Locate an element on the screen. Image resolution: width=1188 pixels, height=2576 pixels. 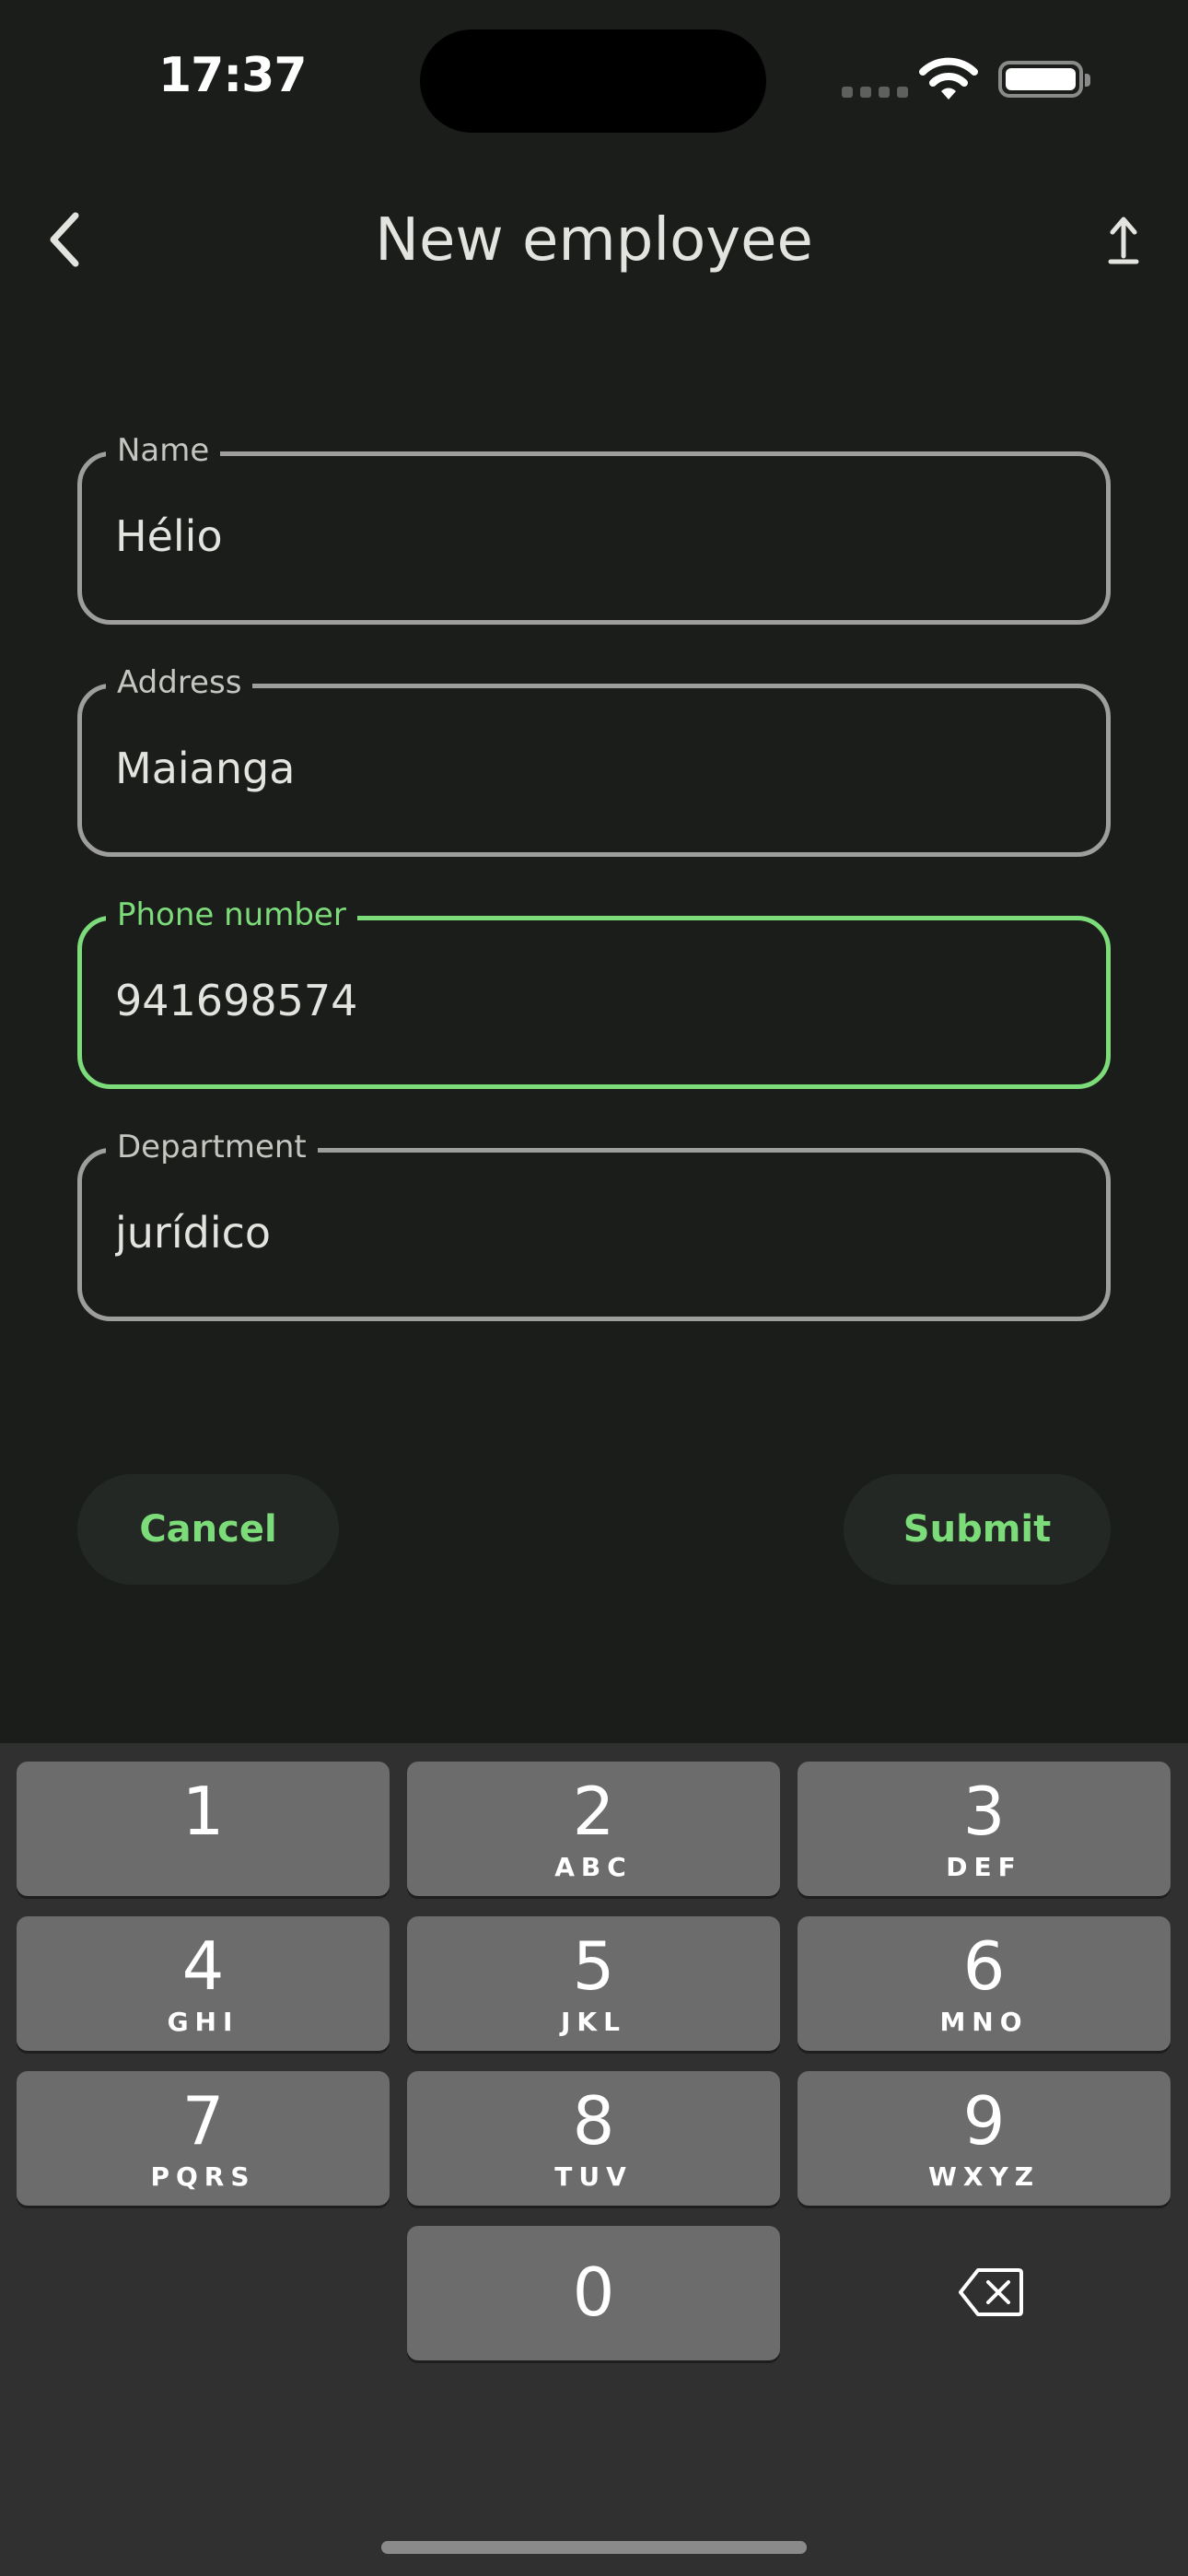
key-1: 1 is located at coordinates (203, 1829).